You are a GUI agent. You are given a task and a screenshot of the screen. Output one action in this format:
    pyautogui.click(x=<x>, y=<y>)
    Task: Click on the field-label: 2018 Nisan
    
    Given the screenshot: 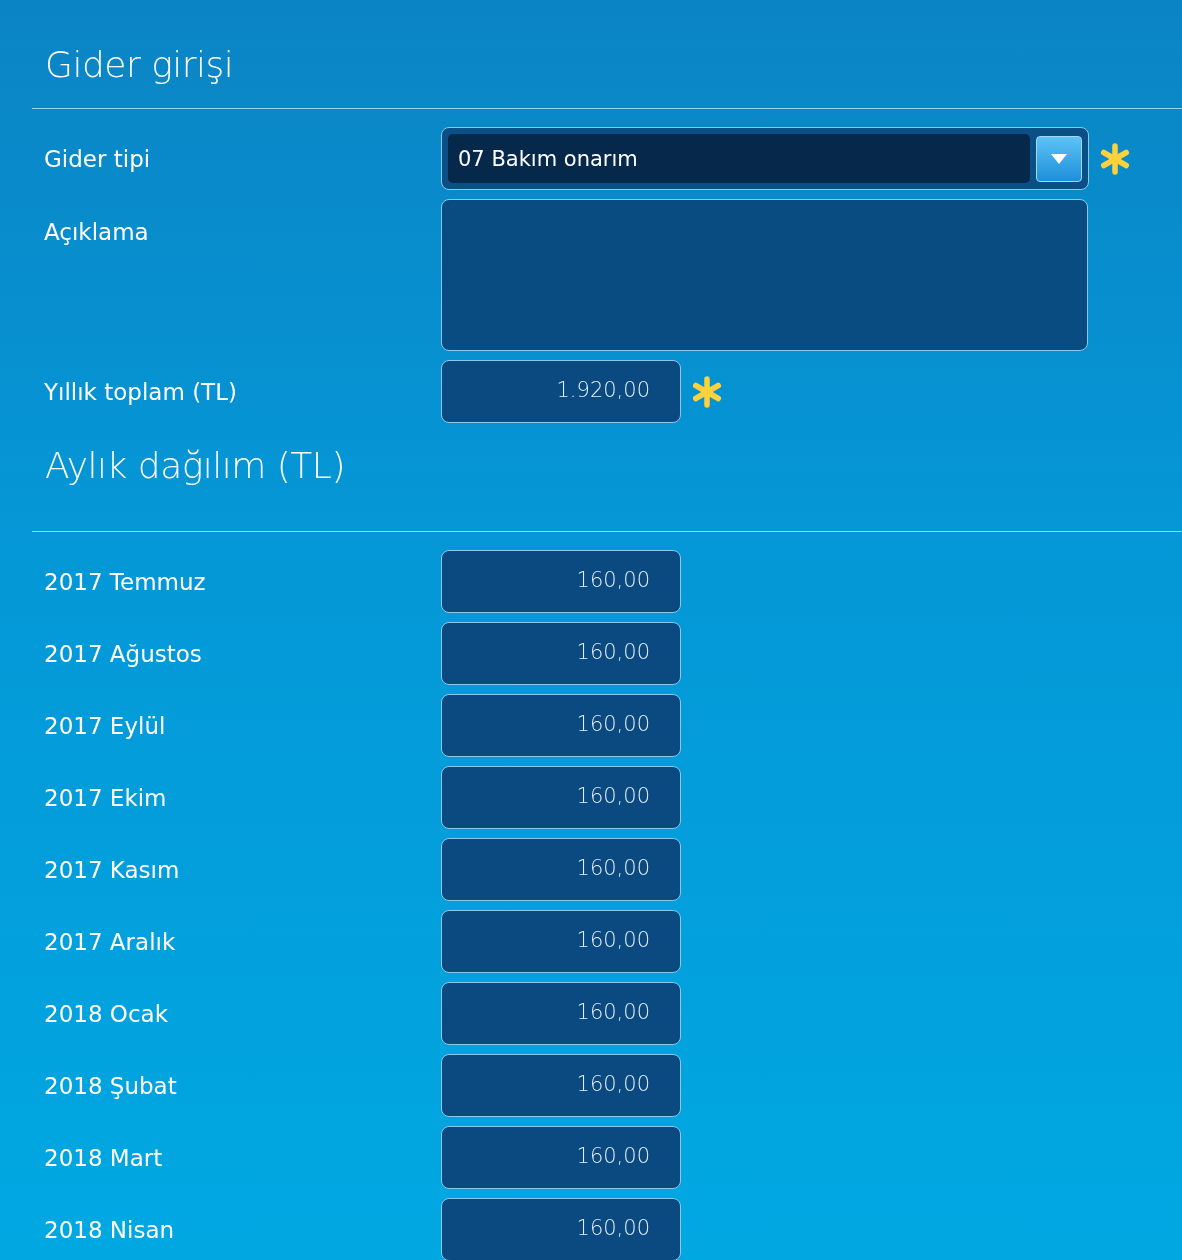 What is the action you would take?
    pyautogui.click(x=109, y=1229)
    